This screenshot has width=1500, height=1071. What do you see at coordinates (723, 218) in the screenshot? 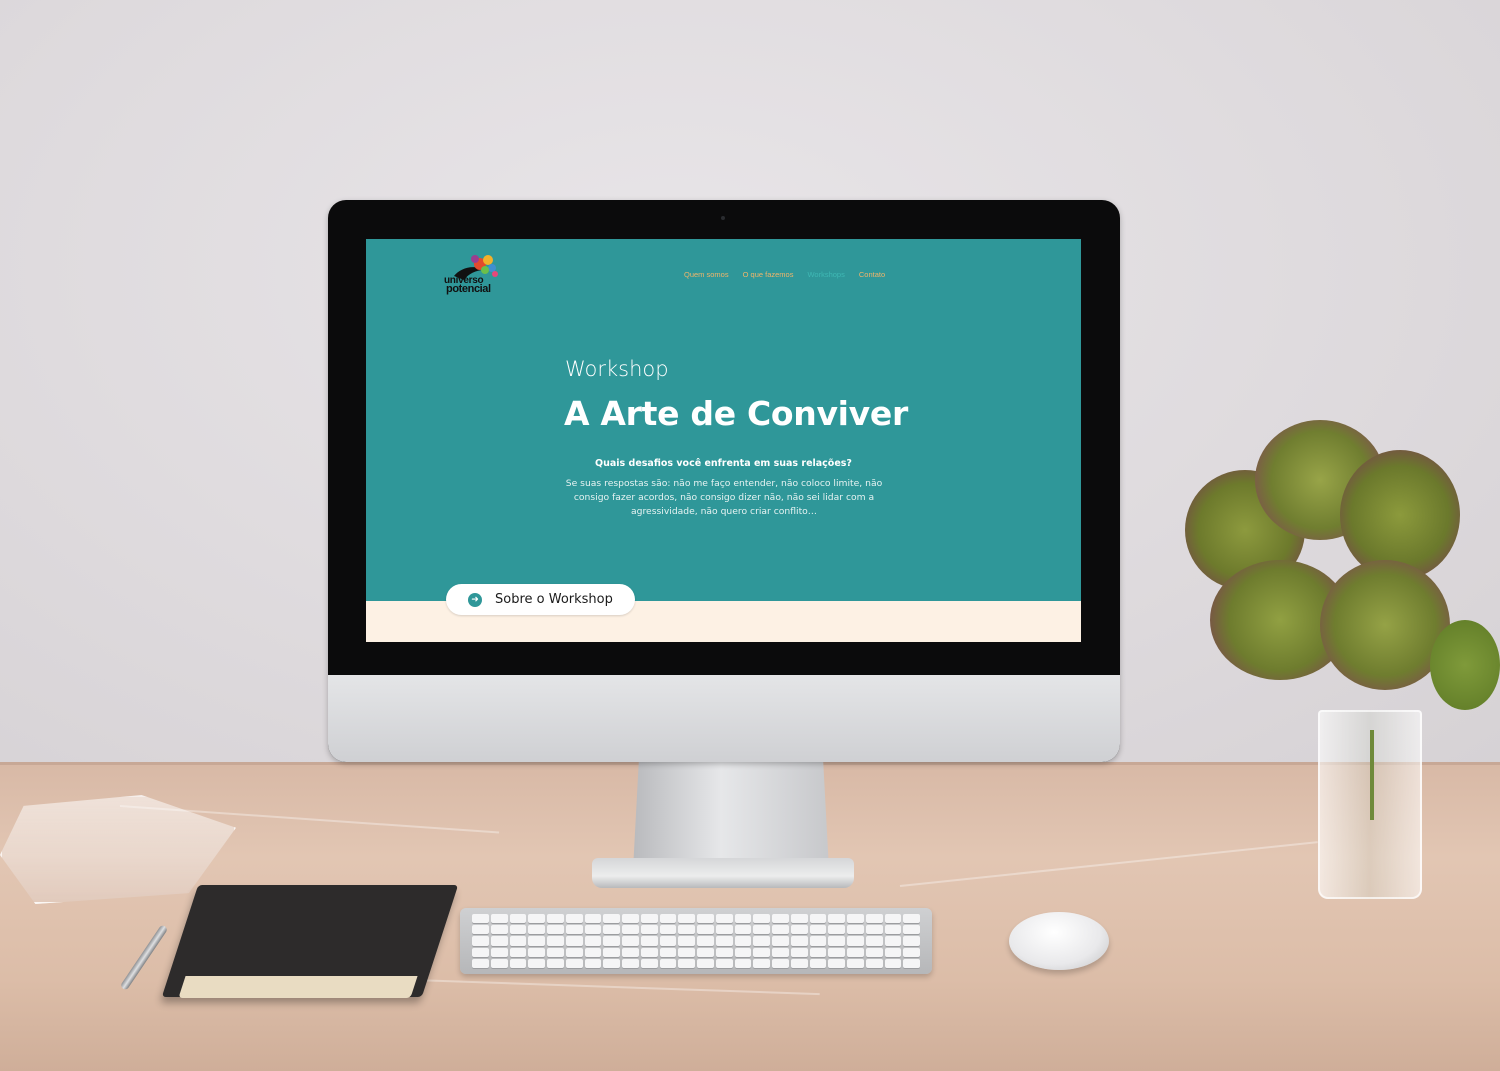
I see `camera-icon` at bounding box center [723, 218].